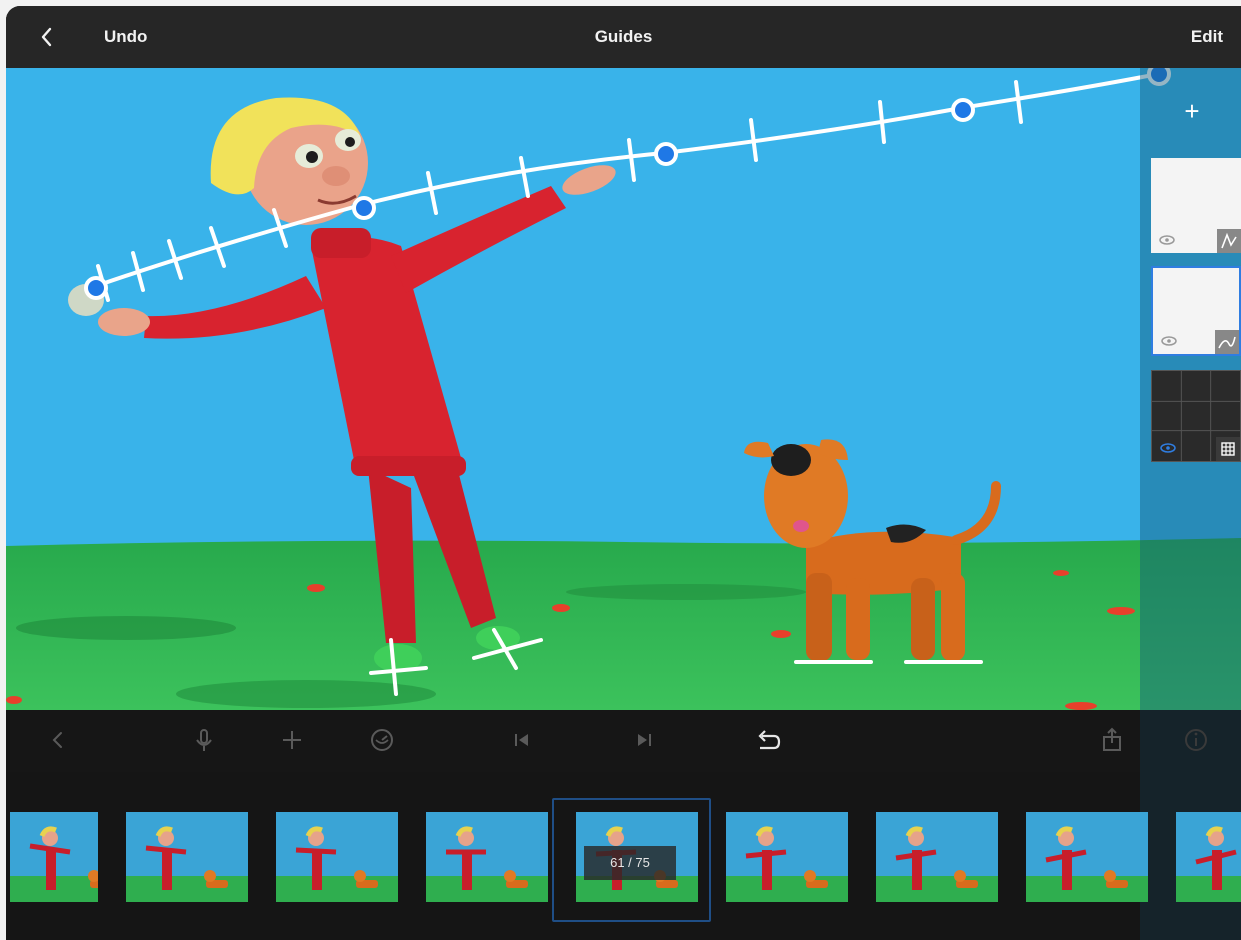 The height and width of the screenshot is (940, 1241). I want to click on layer-thumb-path, so click(1196, 205).